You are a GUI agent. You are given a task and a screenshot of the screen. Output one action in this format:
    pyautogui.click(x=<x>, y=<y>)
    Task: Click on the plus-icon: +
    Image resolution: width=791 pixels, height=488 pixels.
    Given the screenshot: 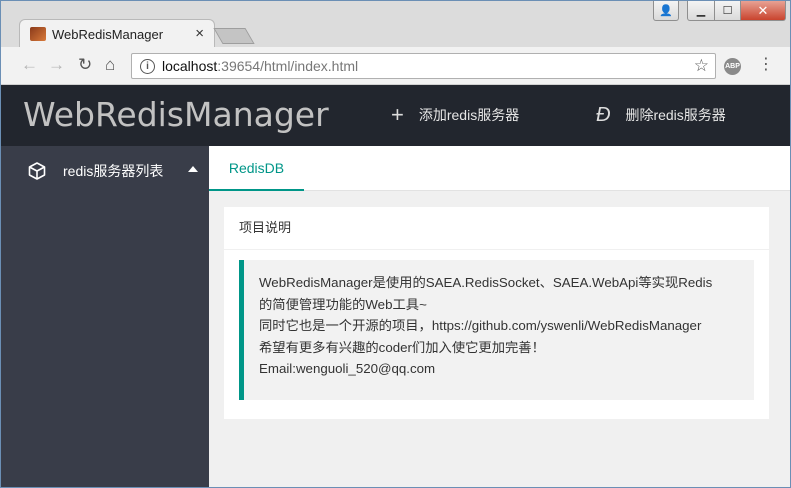 What is the action you would take?
    pyautogui.click(x=397, y=114)
    